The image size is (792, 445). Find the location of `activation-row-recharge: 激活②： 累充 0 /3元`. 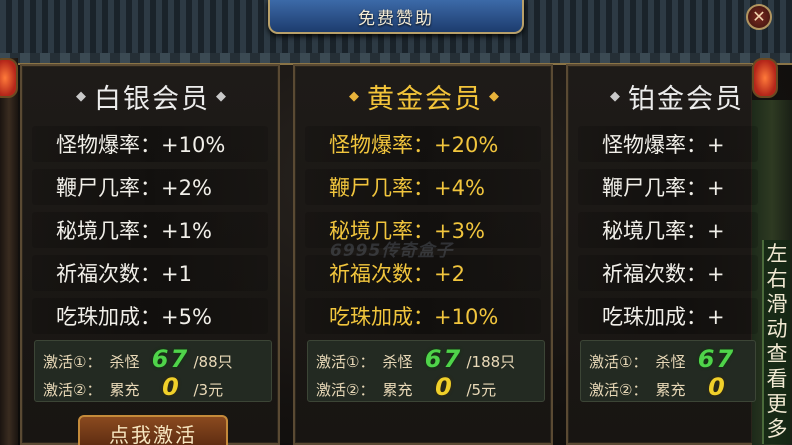

activation-row-recharge: 激活②： 累充 0 /3元 is located at coordinates (133, 387).